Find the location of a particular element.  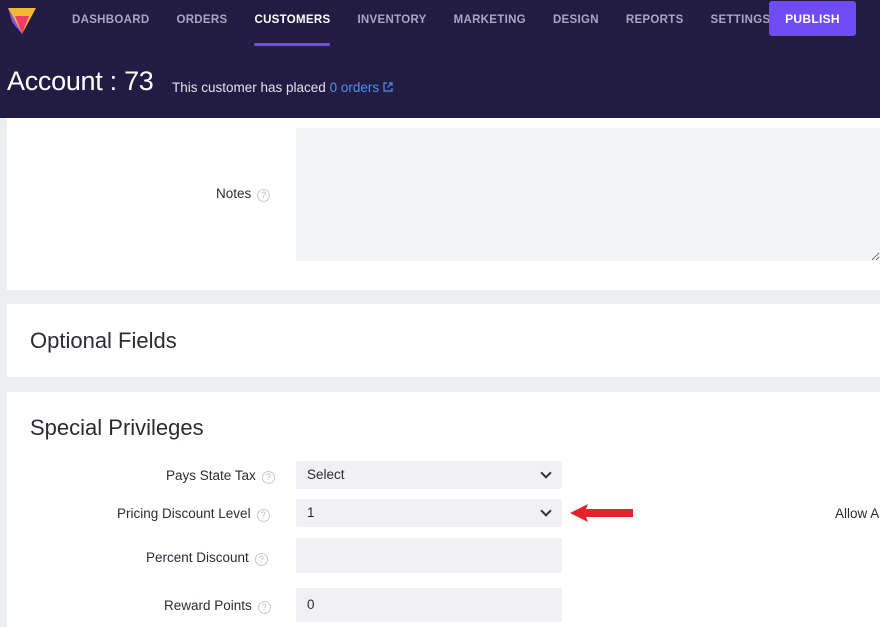

notes-label-text: Notes is located at coordinates (234, 193).